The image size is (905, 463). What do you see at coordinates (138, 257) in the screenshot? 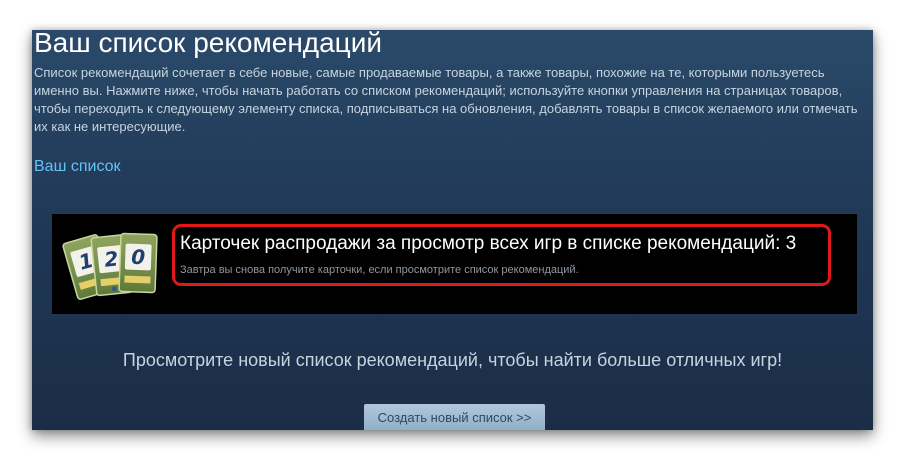
I see `card-glyph: 0` at bounding box center [138, 257].